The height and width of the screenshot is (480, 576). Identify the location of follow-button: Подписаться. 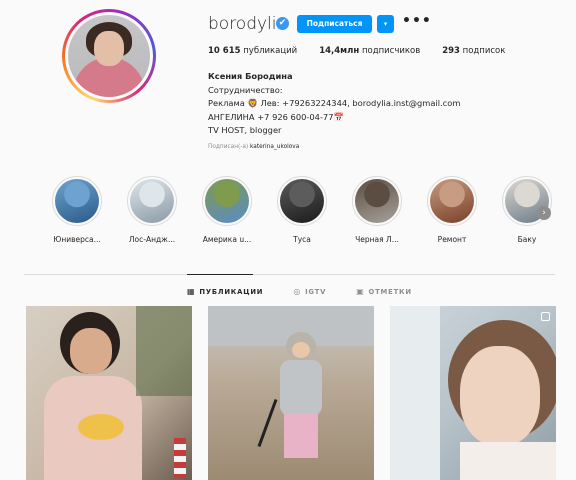
(334, 24).